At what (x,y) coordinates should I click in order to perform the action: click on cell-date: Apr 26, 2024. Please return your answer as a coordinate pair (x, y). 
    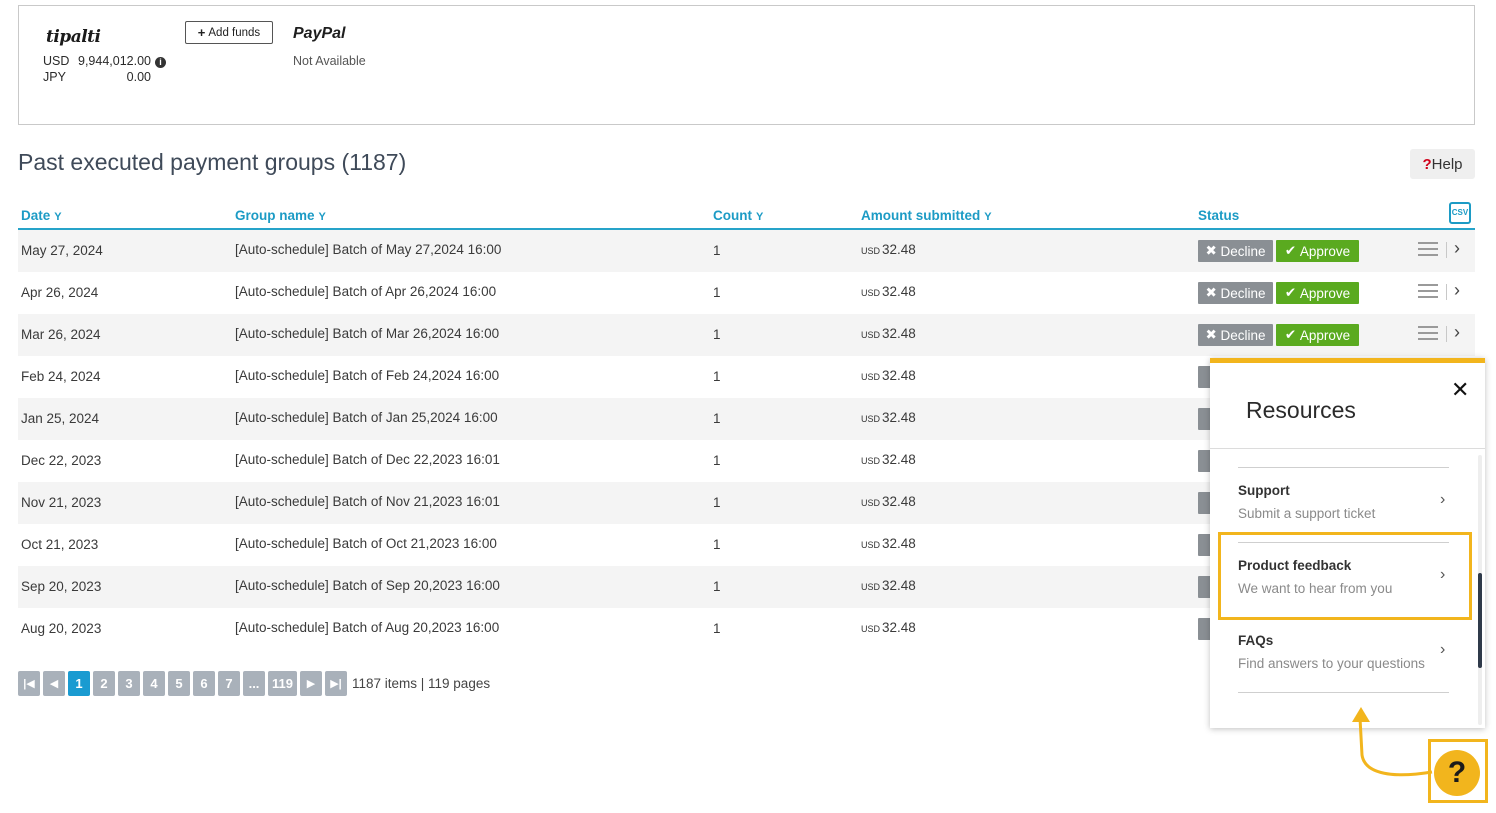
    Looking at the image, I should click on (60, 292).